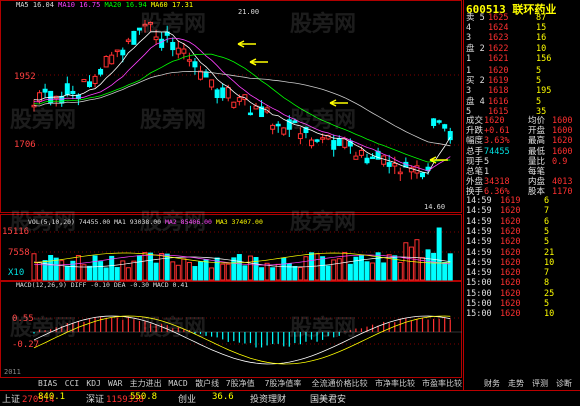 This screenshot has width=580, height=406. Describe the element at coordinates (541, 18) in the screenshot. I see `order-volume: 87` at that location.